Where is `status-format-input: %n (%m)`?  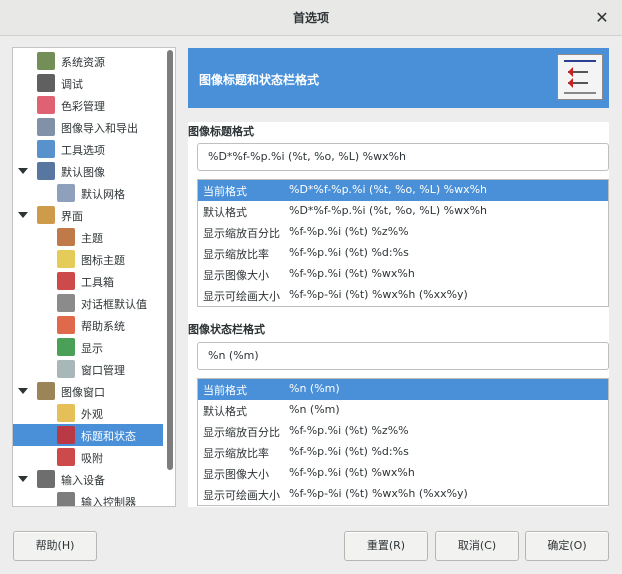 status-format-input: %n (%m) is located at coordinates (403, 356).